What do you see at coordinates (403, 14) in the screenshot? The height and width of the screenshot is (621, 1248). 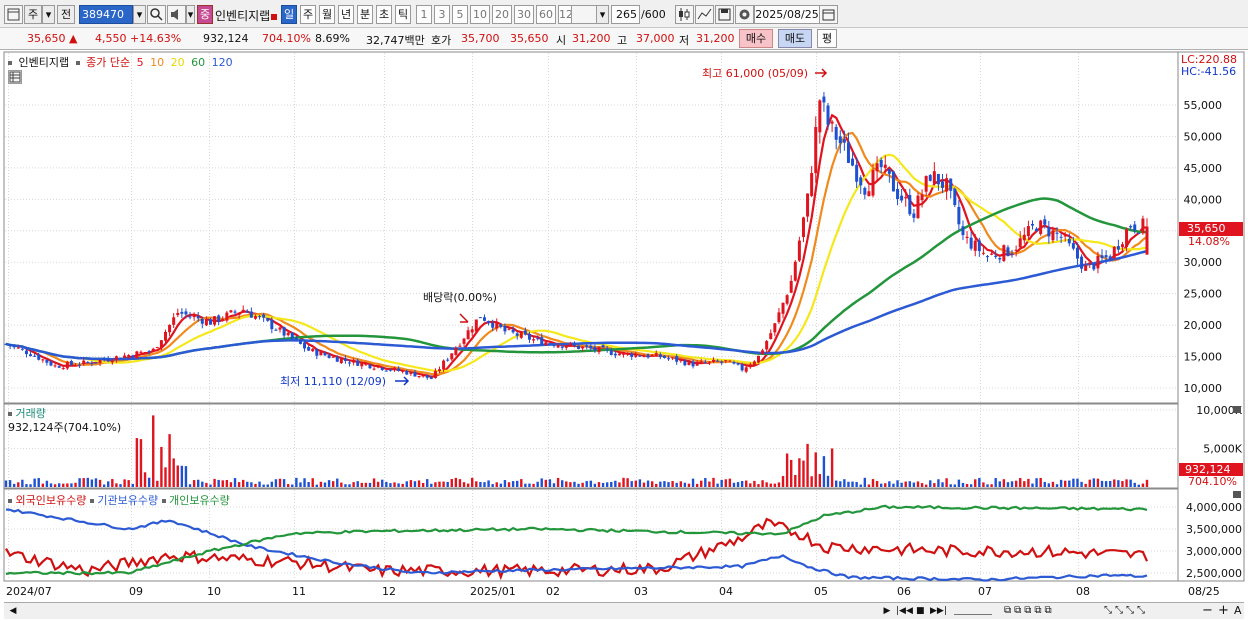 I see `period-tab: 틱` at bounding box center [403, 14].